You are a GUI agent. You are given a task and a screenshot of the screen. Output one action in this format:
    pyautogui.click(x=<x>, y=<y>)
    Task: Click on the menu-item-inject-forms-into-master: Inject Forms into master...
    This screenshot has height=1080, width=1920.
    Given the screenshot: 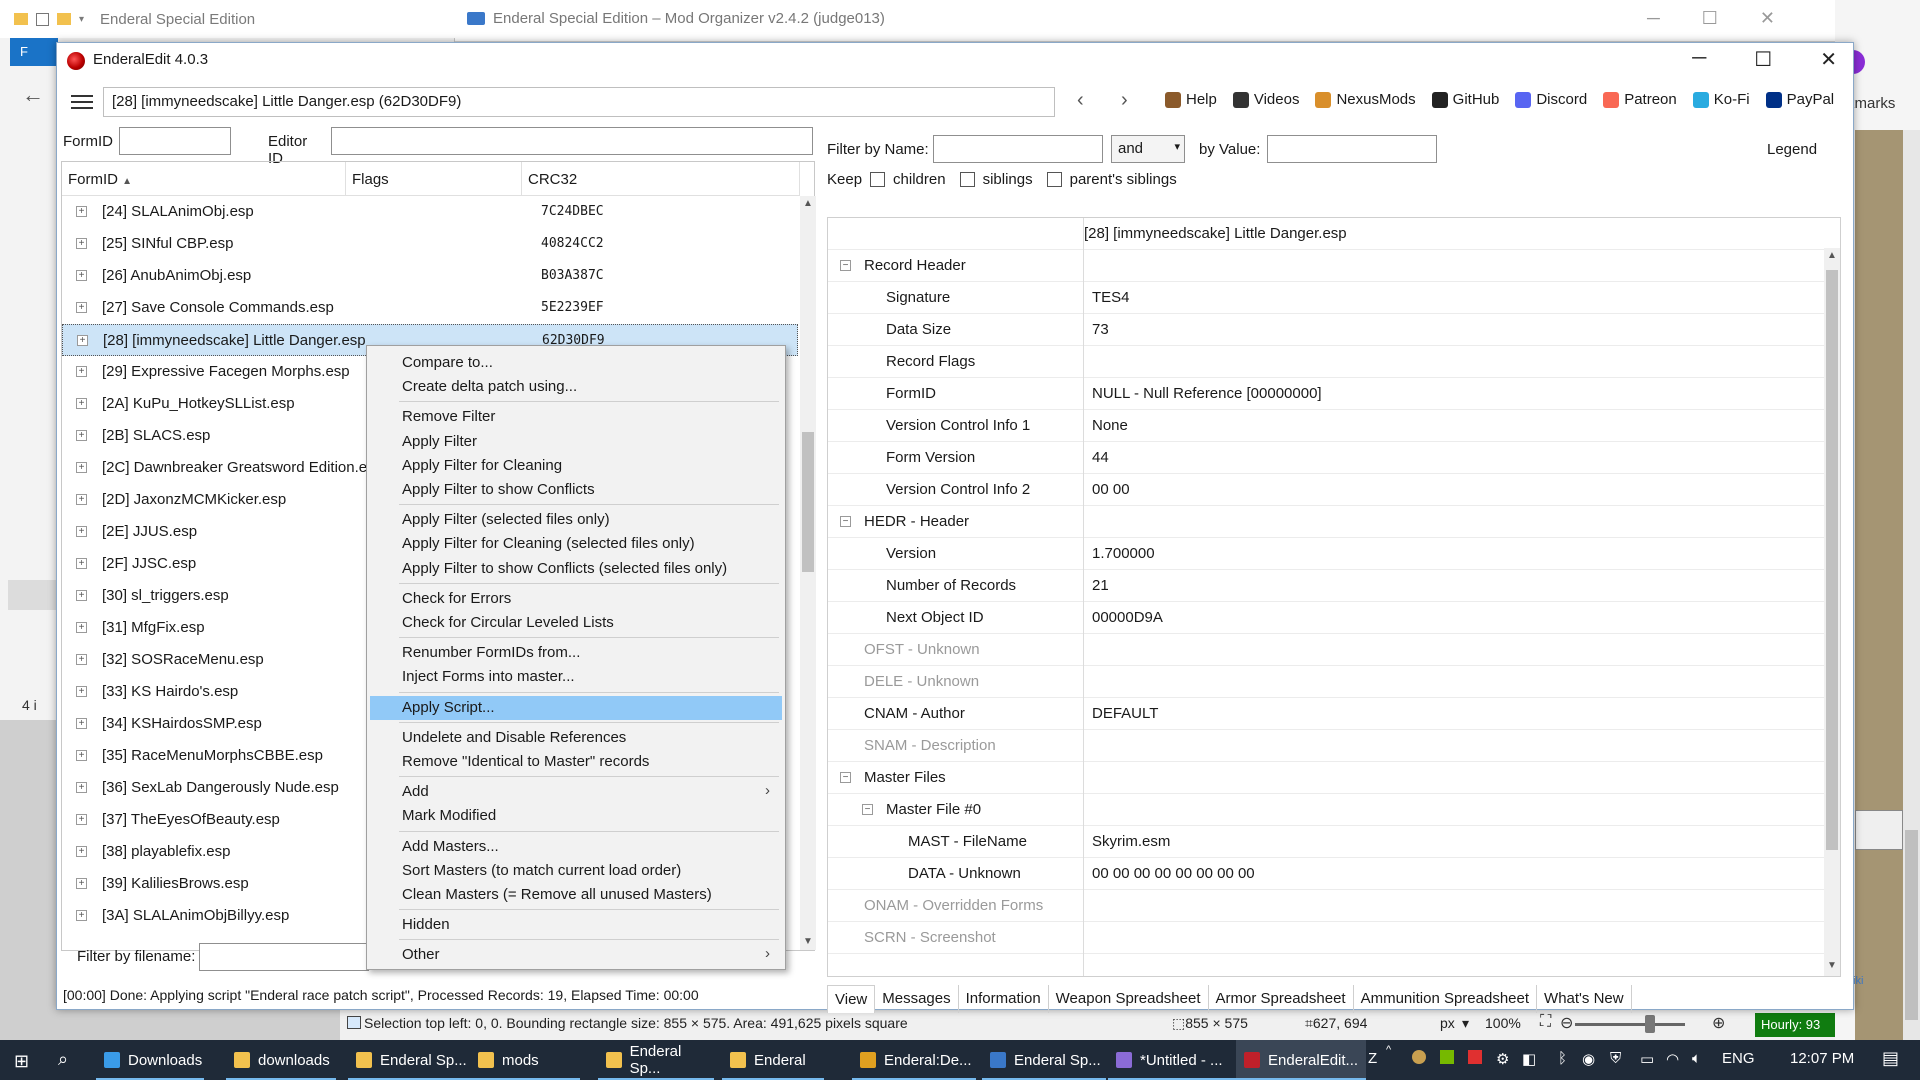 What is the action you would take?
    pyautogui.click(x=576, y=677)
    